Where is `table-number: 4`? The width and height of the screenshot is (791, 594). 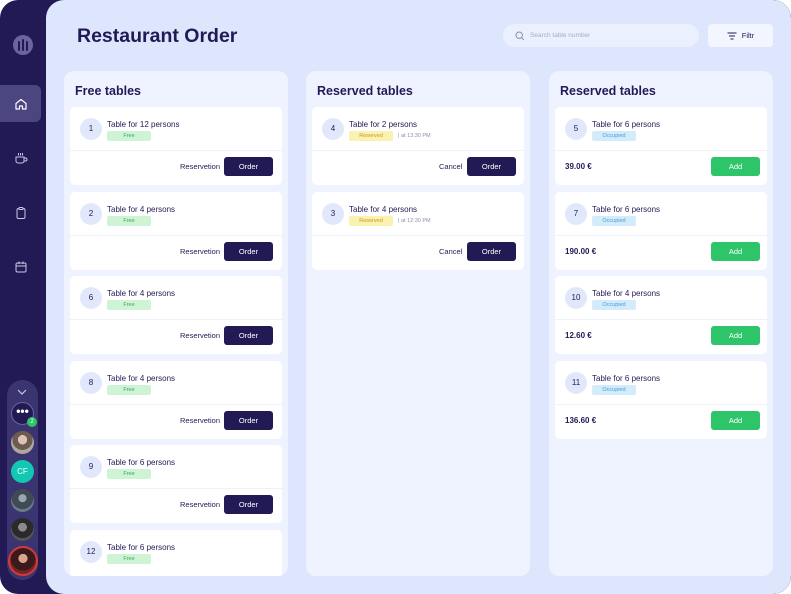
table-number: 4 is located at coordinates (333, 129).